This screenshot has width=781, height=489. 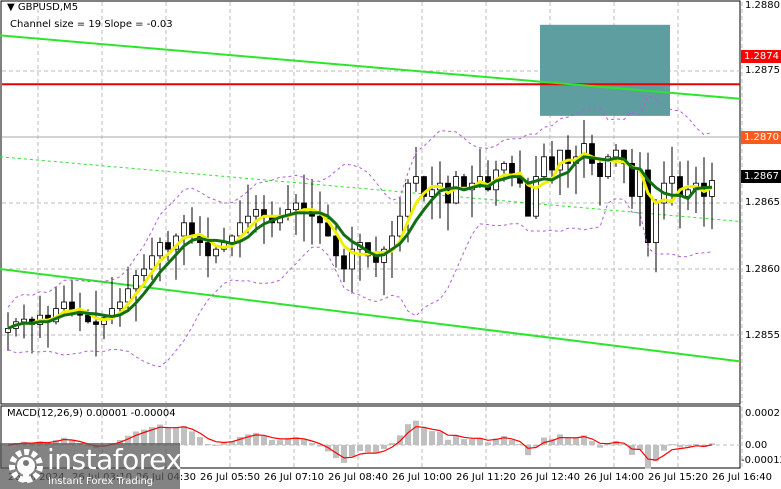 I want to click on price-label: 1.2855, so click(x=762, y=335).